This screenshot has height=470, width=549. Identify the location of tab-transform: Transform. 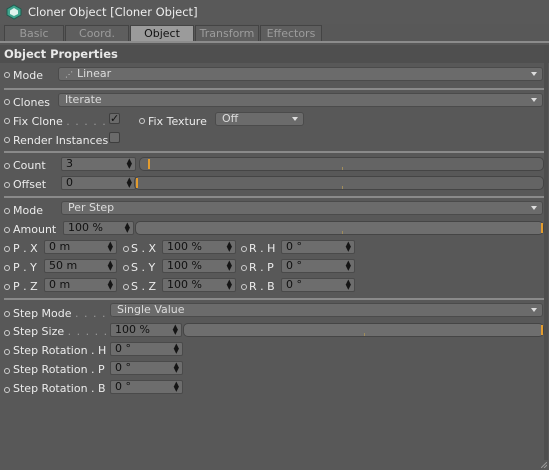
(227, 33).